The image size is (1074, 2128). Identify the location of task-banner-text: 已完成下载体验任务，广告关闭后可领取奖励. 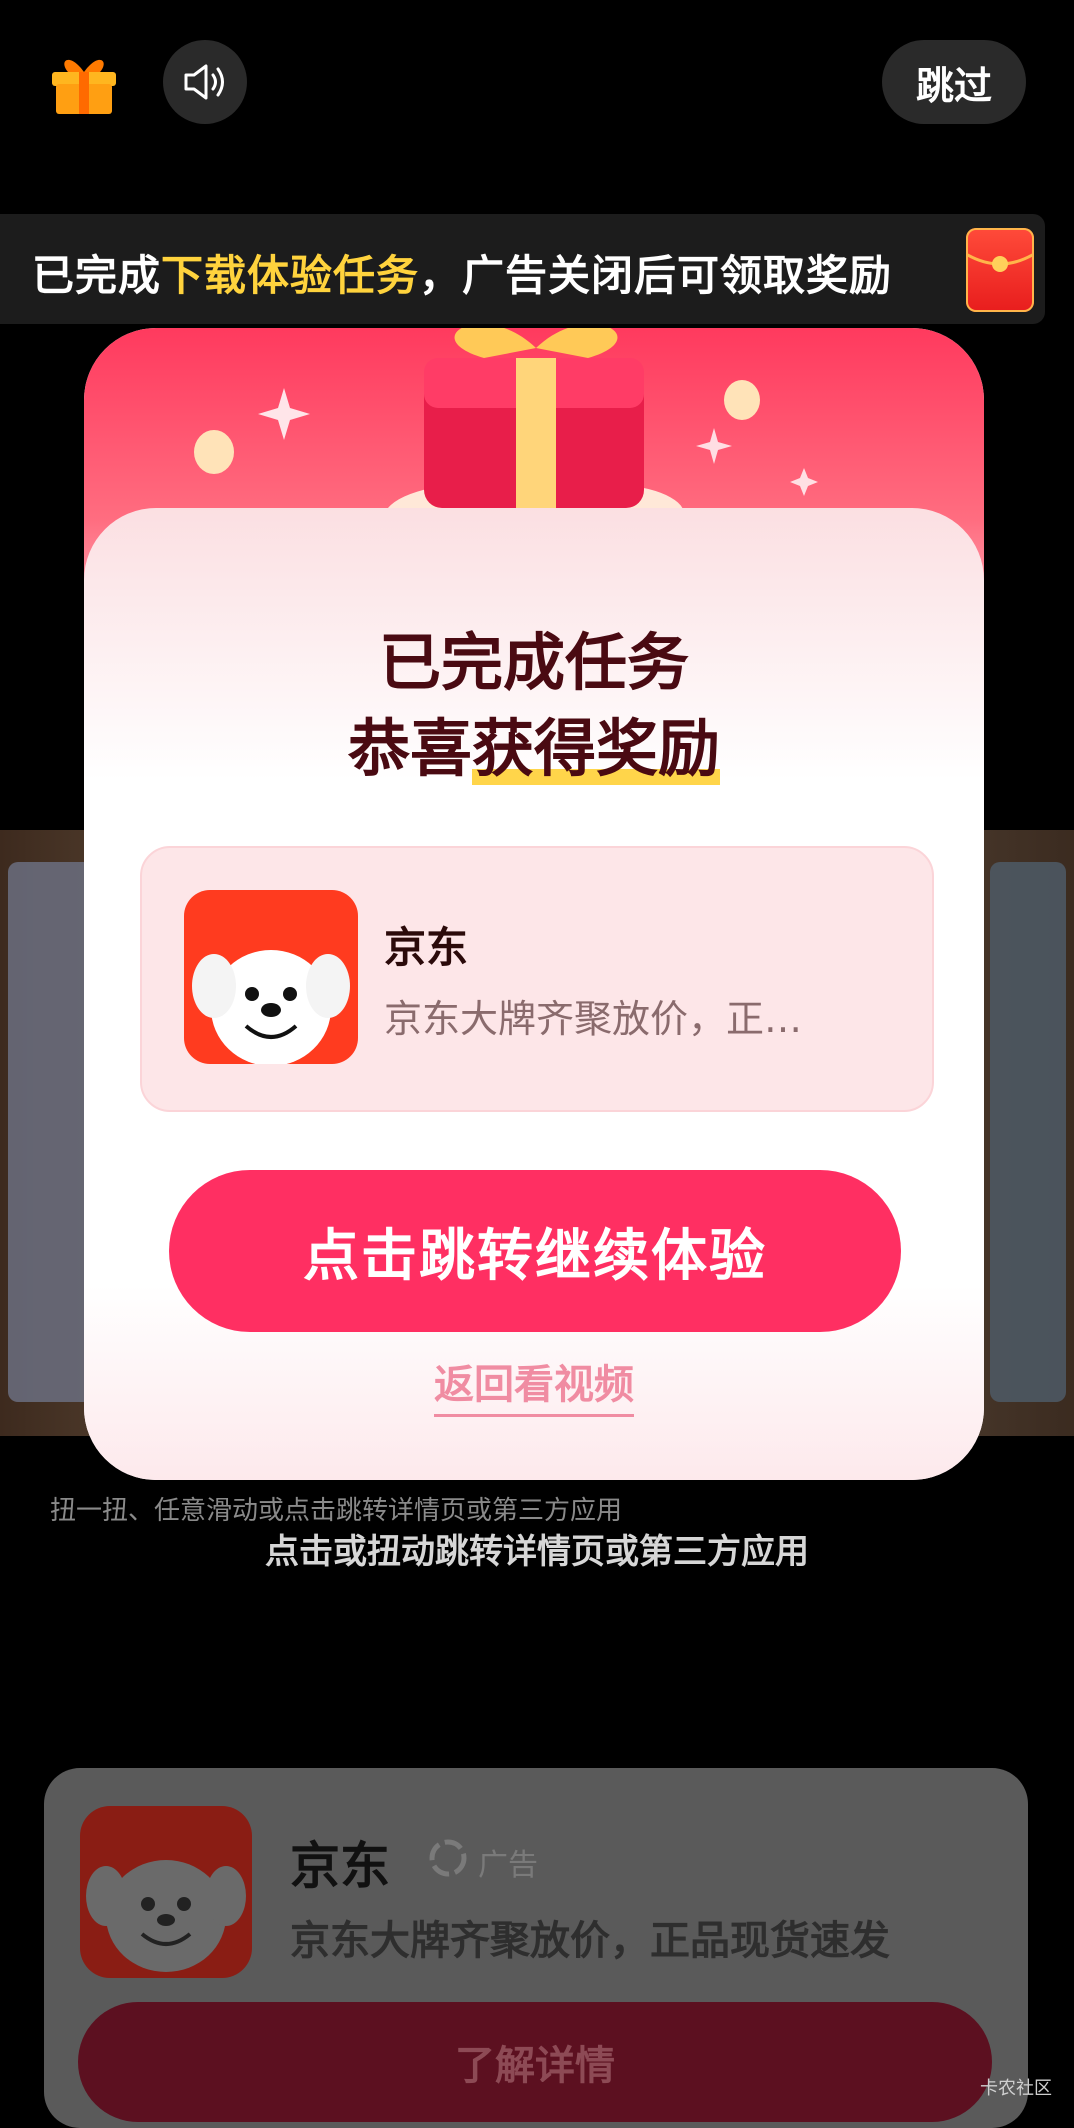
(462, 275).